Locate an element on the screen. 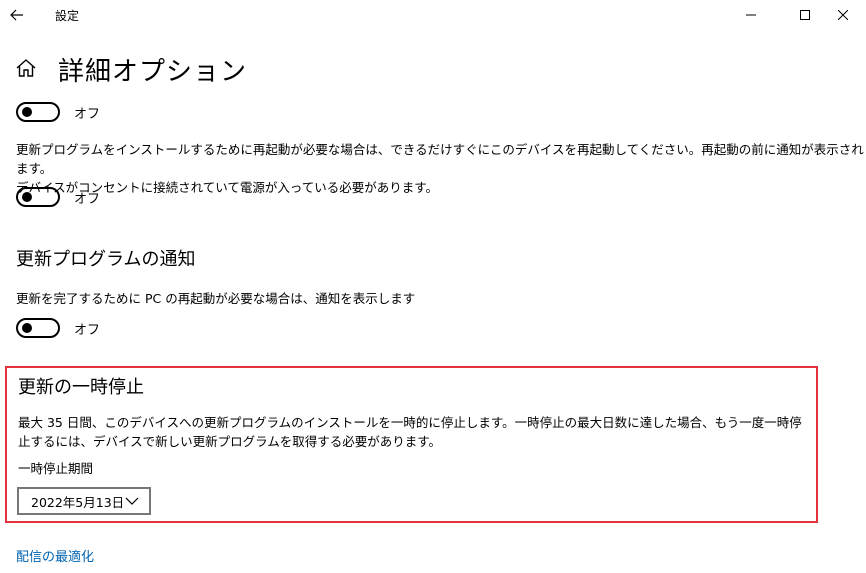 The image size is (866, 573). window-title: 設定 is located at coordinates (67, 16).